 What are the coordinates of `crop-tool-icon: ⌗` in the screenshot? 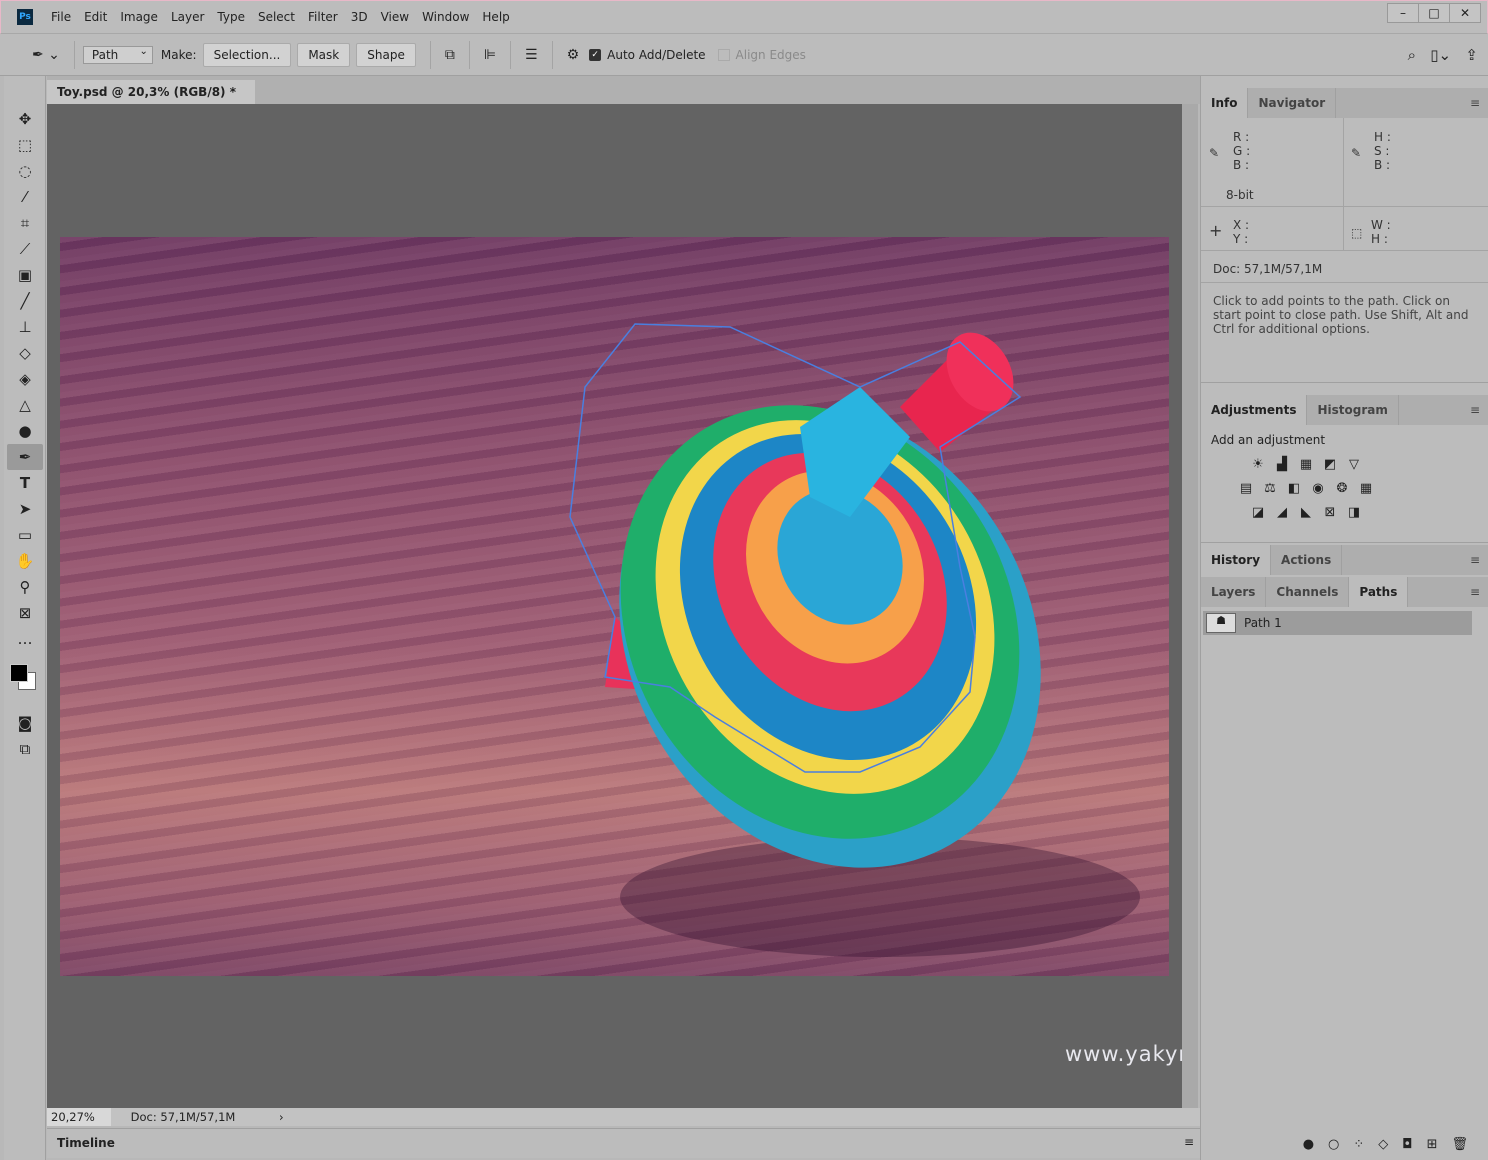 It's located at (25, 223).